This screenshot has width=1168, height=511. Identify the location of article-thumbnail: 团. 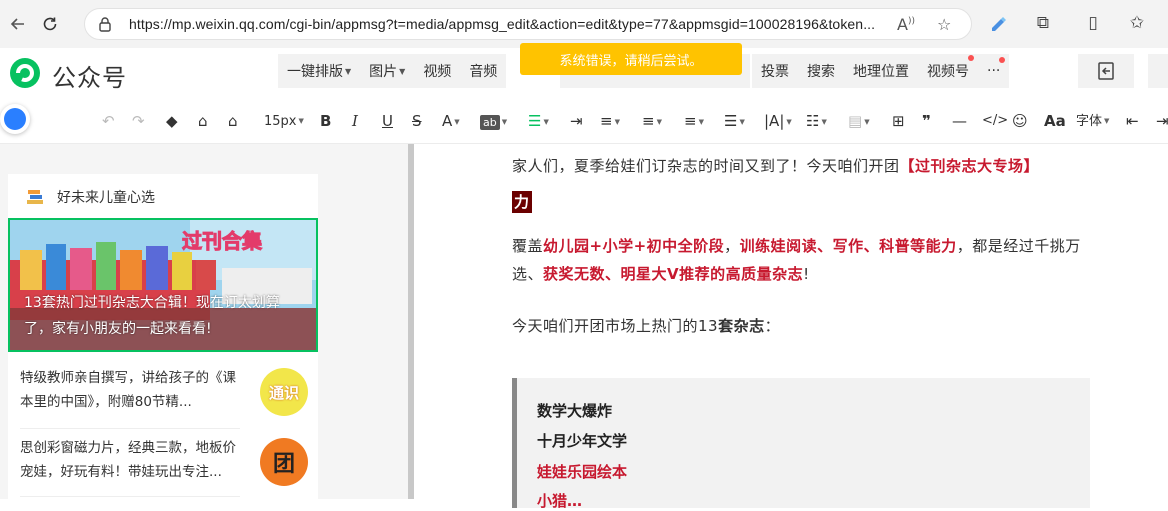
(284, 462).